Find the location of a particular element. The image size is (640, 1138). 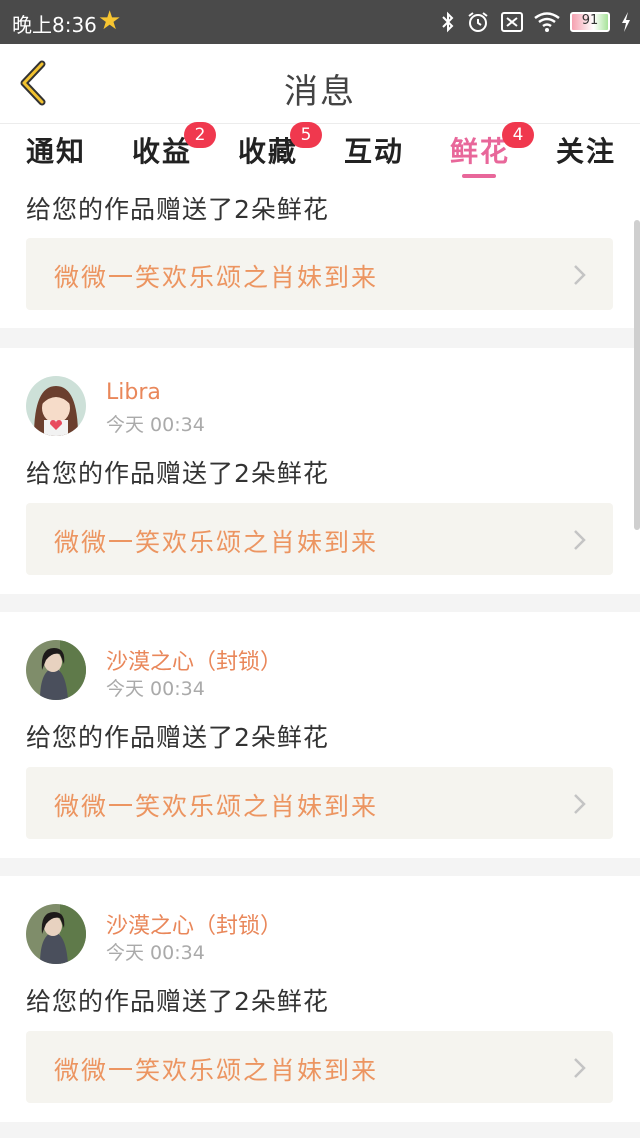

tab-badge: 4 is located at coordinates (518, 135).